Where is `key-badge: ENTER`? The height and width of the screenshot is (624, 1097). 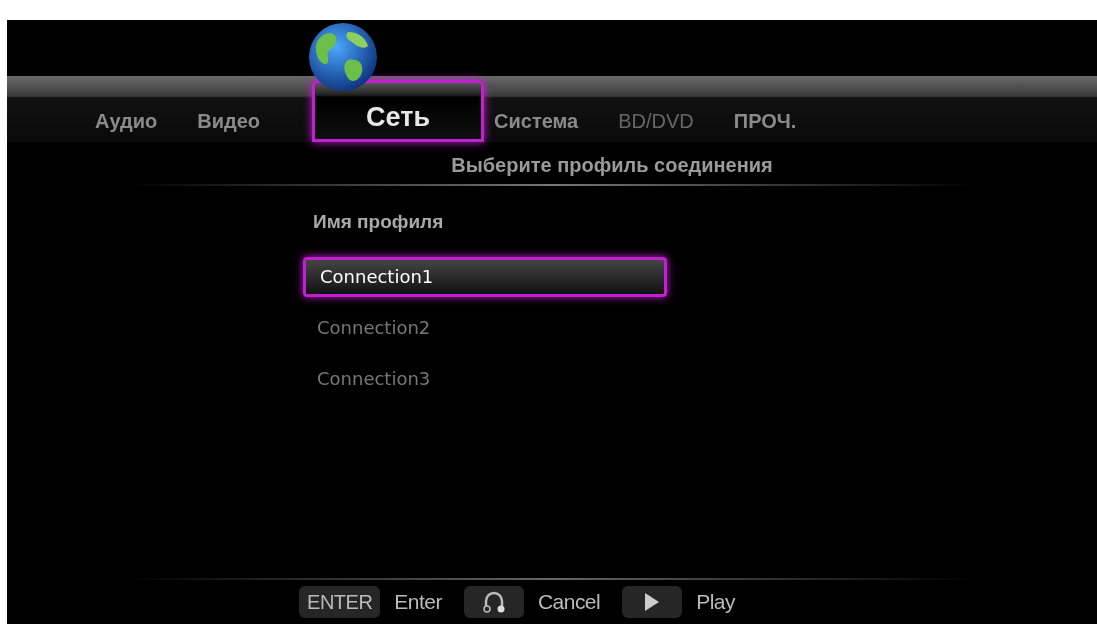 key-badge: ENTER is located at coordinates (340, 602).